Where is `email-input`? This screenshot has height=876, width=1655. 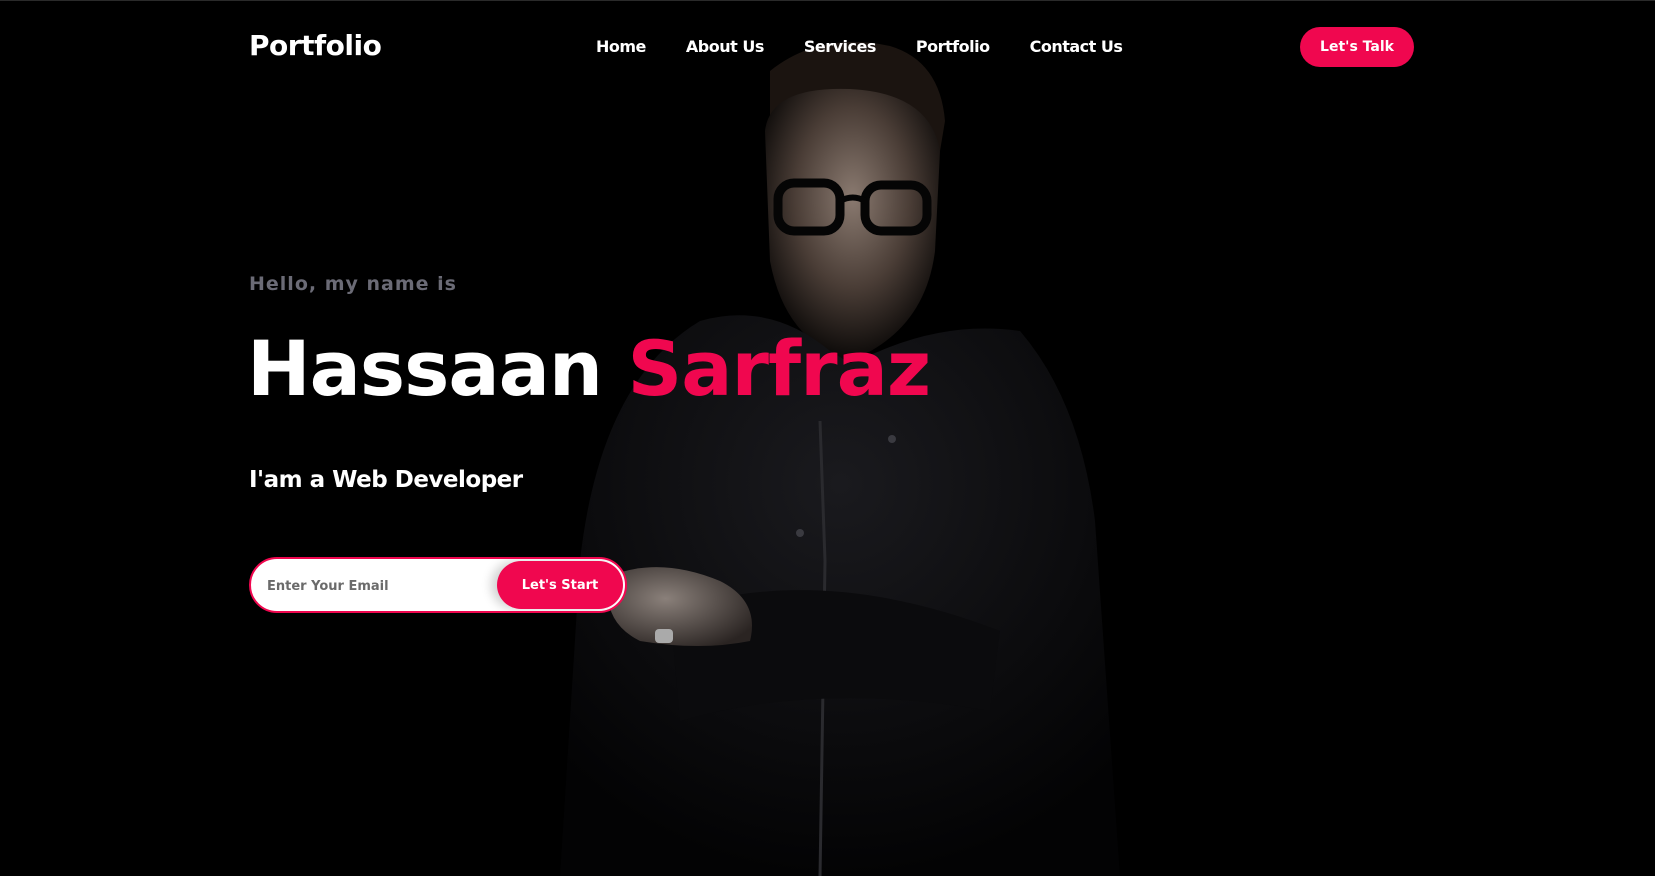 email-input is located at coordinates (387, 585).